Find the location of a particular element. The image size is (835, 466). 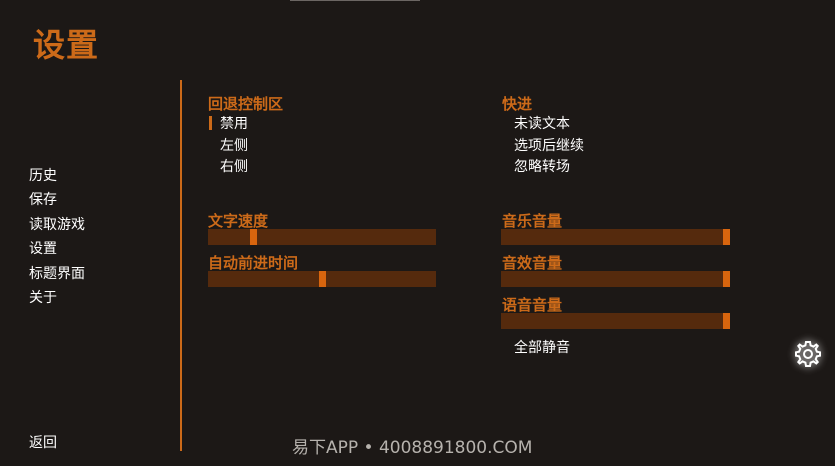

skip-section-label: 快进 is located at coordinates (517, 104).